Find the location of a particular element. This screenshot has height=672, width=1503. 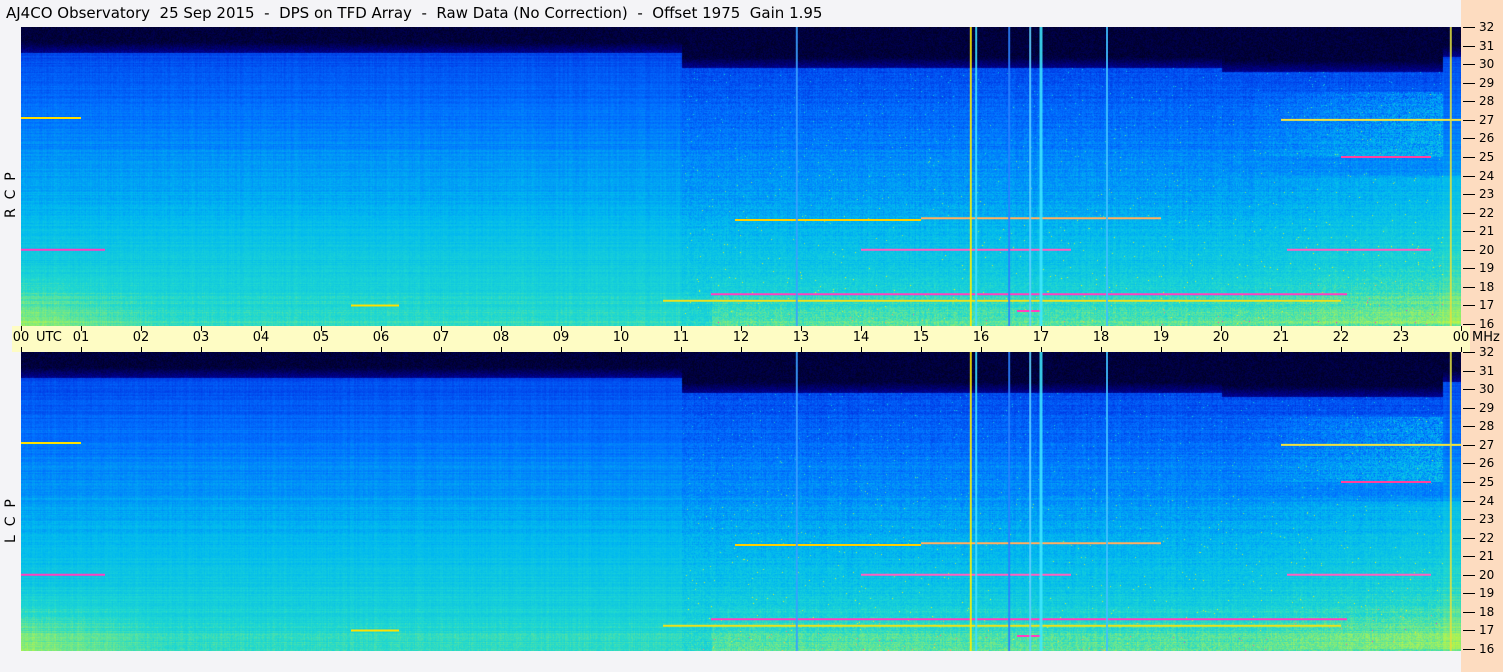

x-tick-label: 14 is located at coordinates (861, 337).